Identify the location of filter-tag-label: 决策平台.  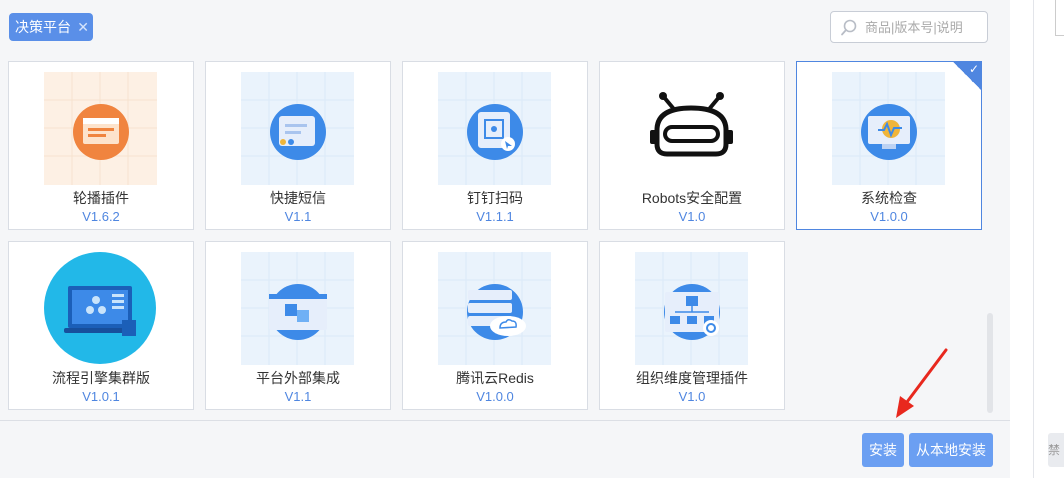
(43, 27).